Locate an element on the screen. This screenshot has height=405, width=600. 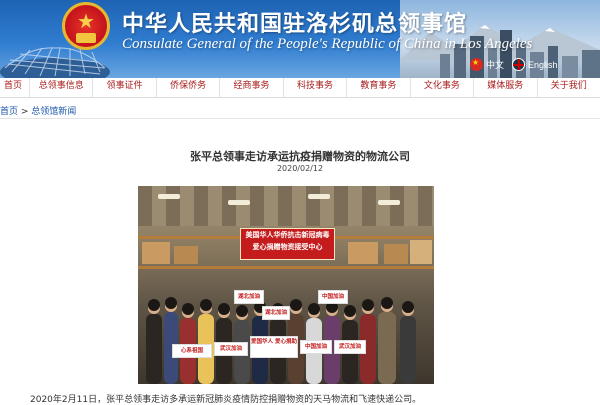
banner-line-1: 美国华人华侨抗击新冠病毒 is located at coordinates (287, 235).